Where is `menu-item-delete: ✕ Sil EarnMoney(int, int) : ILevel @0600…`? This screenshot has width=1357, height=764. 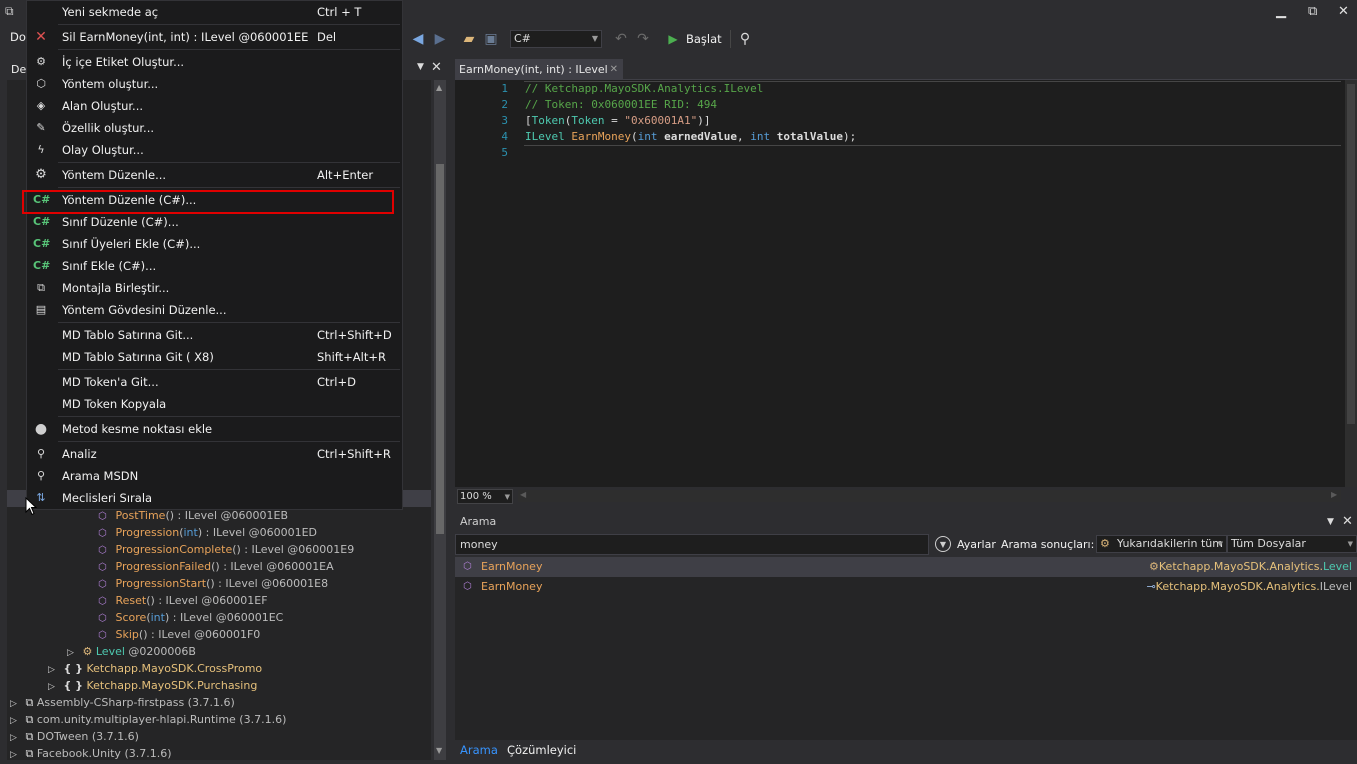 menu-item-delete: ✕ Sil EarnMoney(int, int) : ILevel @0600… is located at coordinates (214, 37).